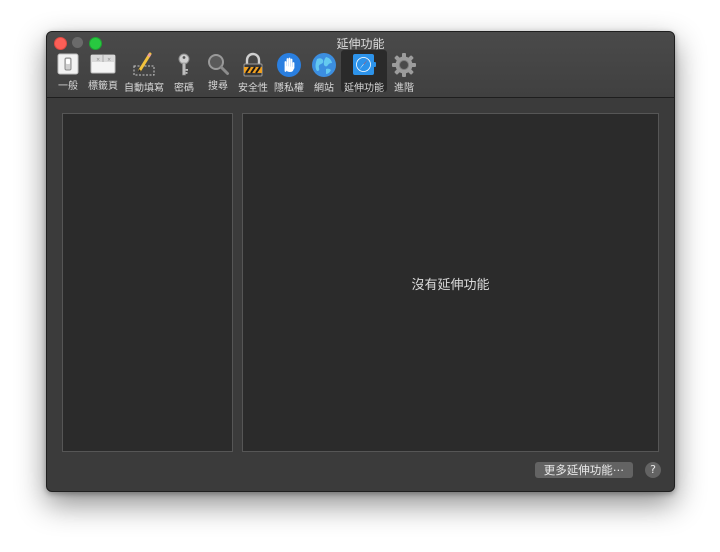 The image size is (720, 552). I want to click on tab-passwords-label: 密碼, so click(184, 88).